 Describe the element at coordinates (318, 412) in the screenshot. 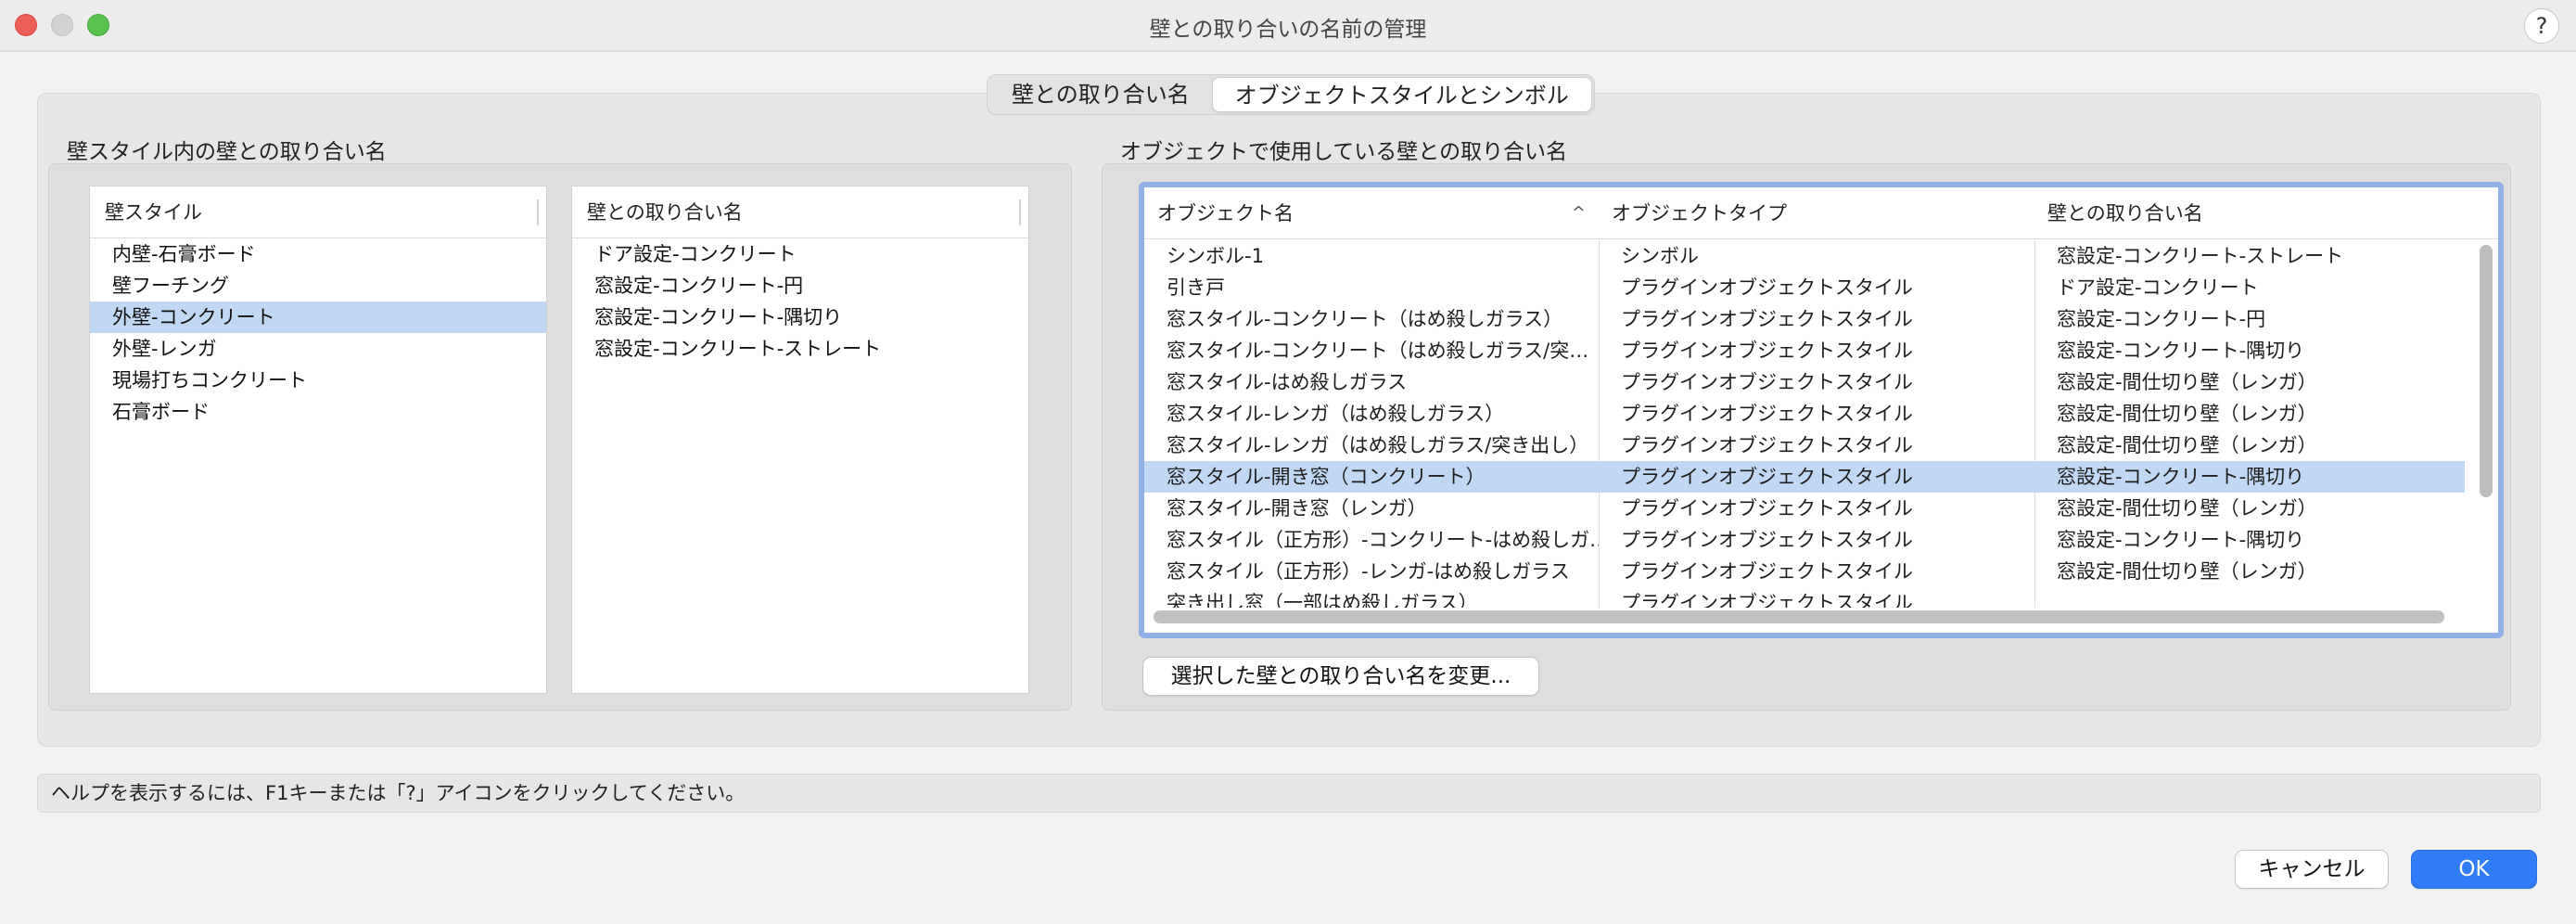

I see `list-item: 石膏ボード` at that location.